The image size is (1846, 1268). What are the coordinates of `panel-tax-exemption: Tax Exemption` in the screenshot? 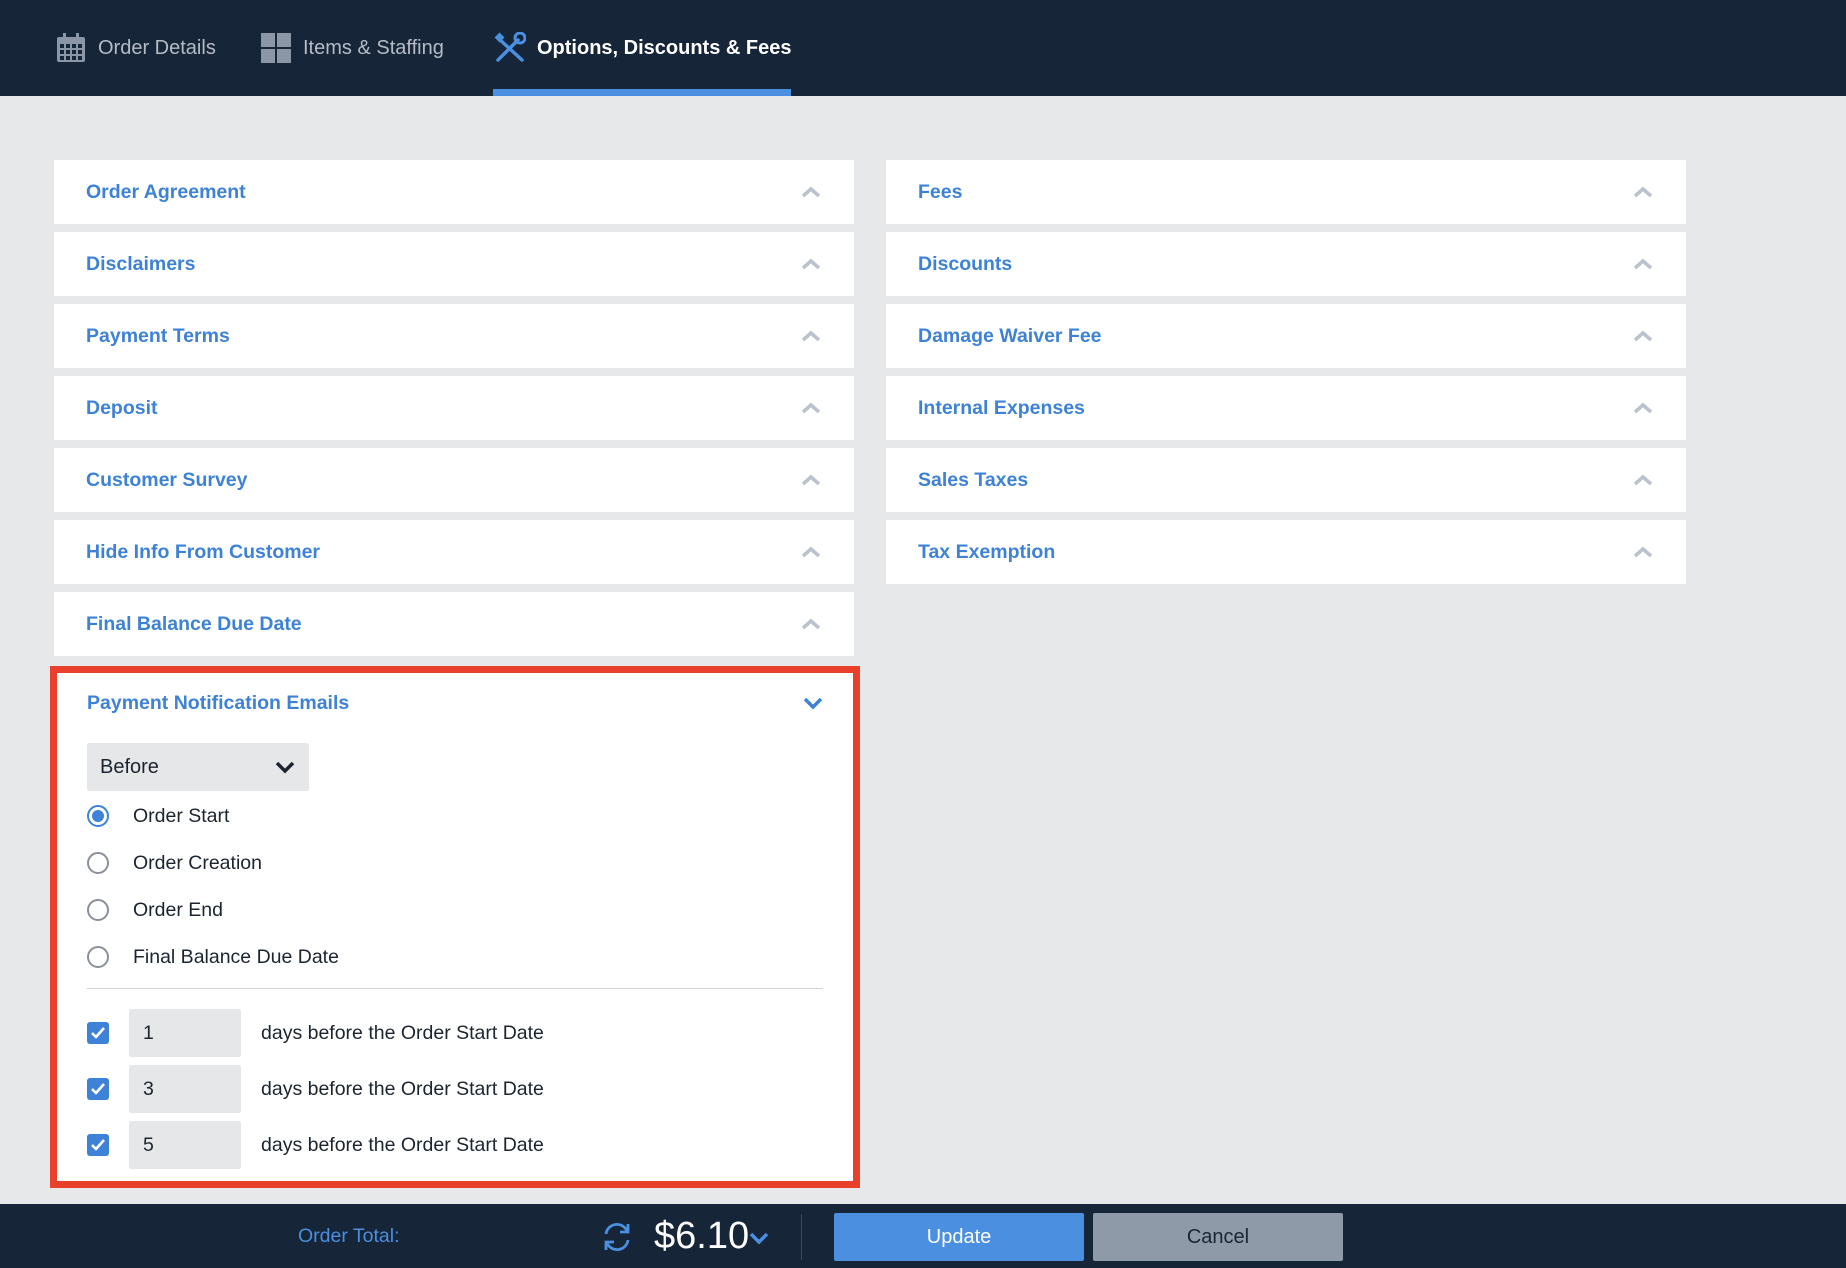 It's located at (1286, 552).